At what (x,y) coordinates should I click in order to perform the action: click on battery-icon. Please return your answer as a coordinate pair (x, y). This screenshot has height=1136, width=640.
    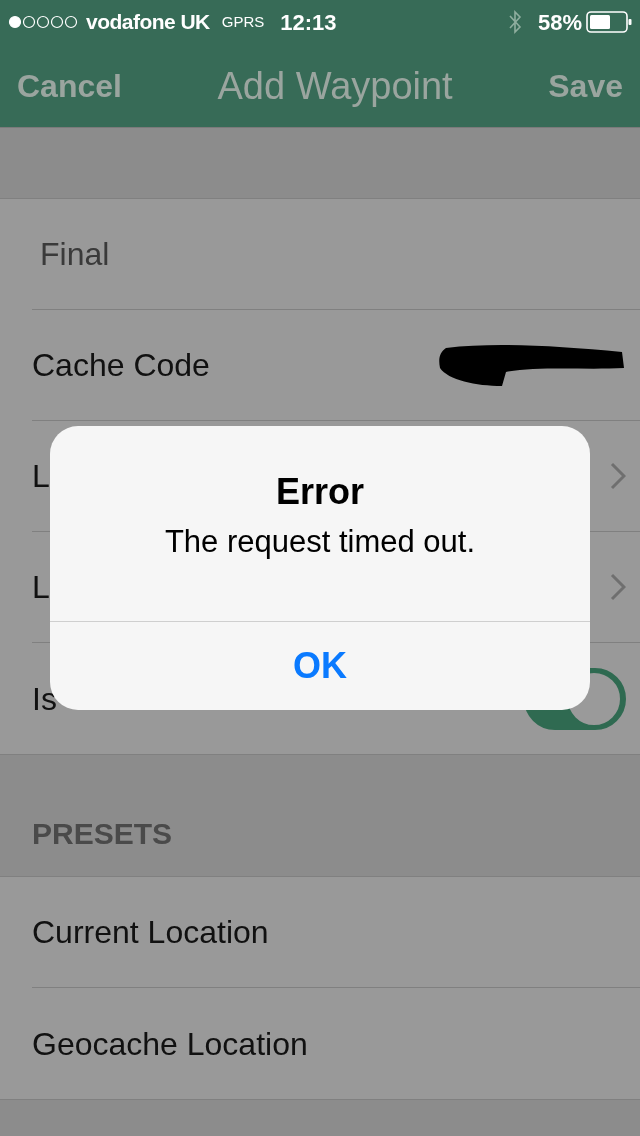
    Looking at the image, I should click on (609, 22).